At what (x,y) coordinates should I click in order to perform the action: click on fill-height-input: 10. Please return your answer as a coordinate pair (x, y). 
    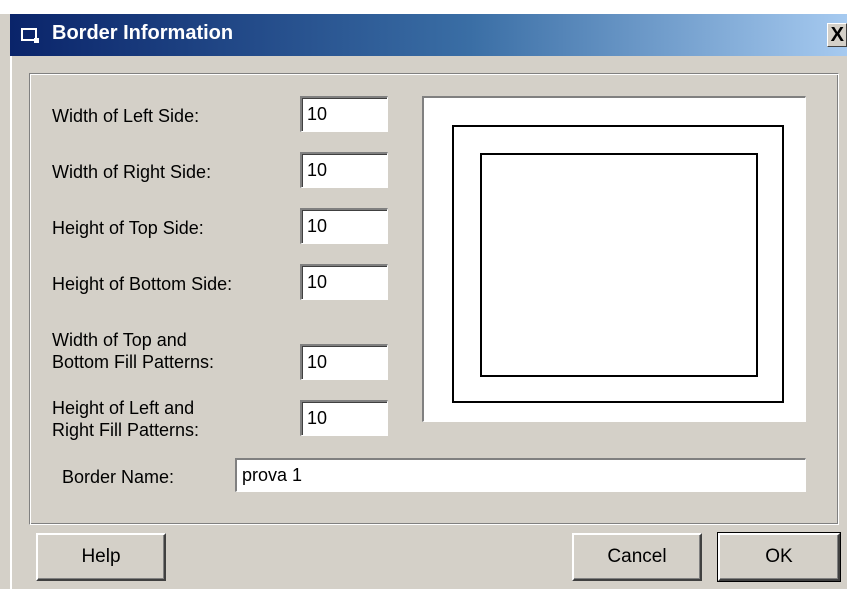
    Looking at the image, I should click on (344, 418).